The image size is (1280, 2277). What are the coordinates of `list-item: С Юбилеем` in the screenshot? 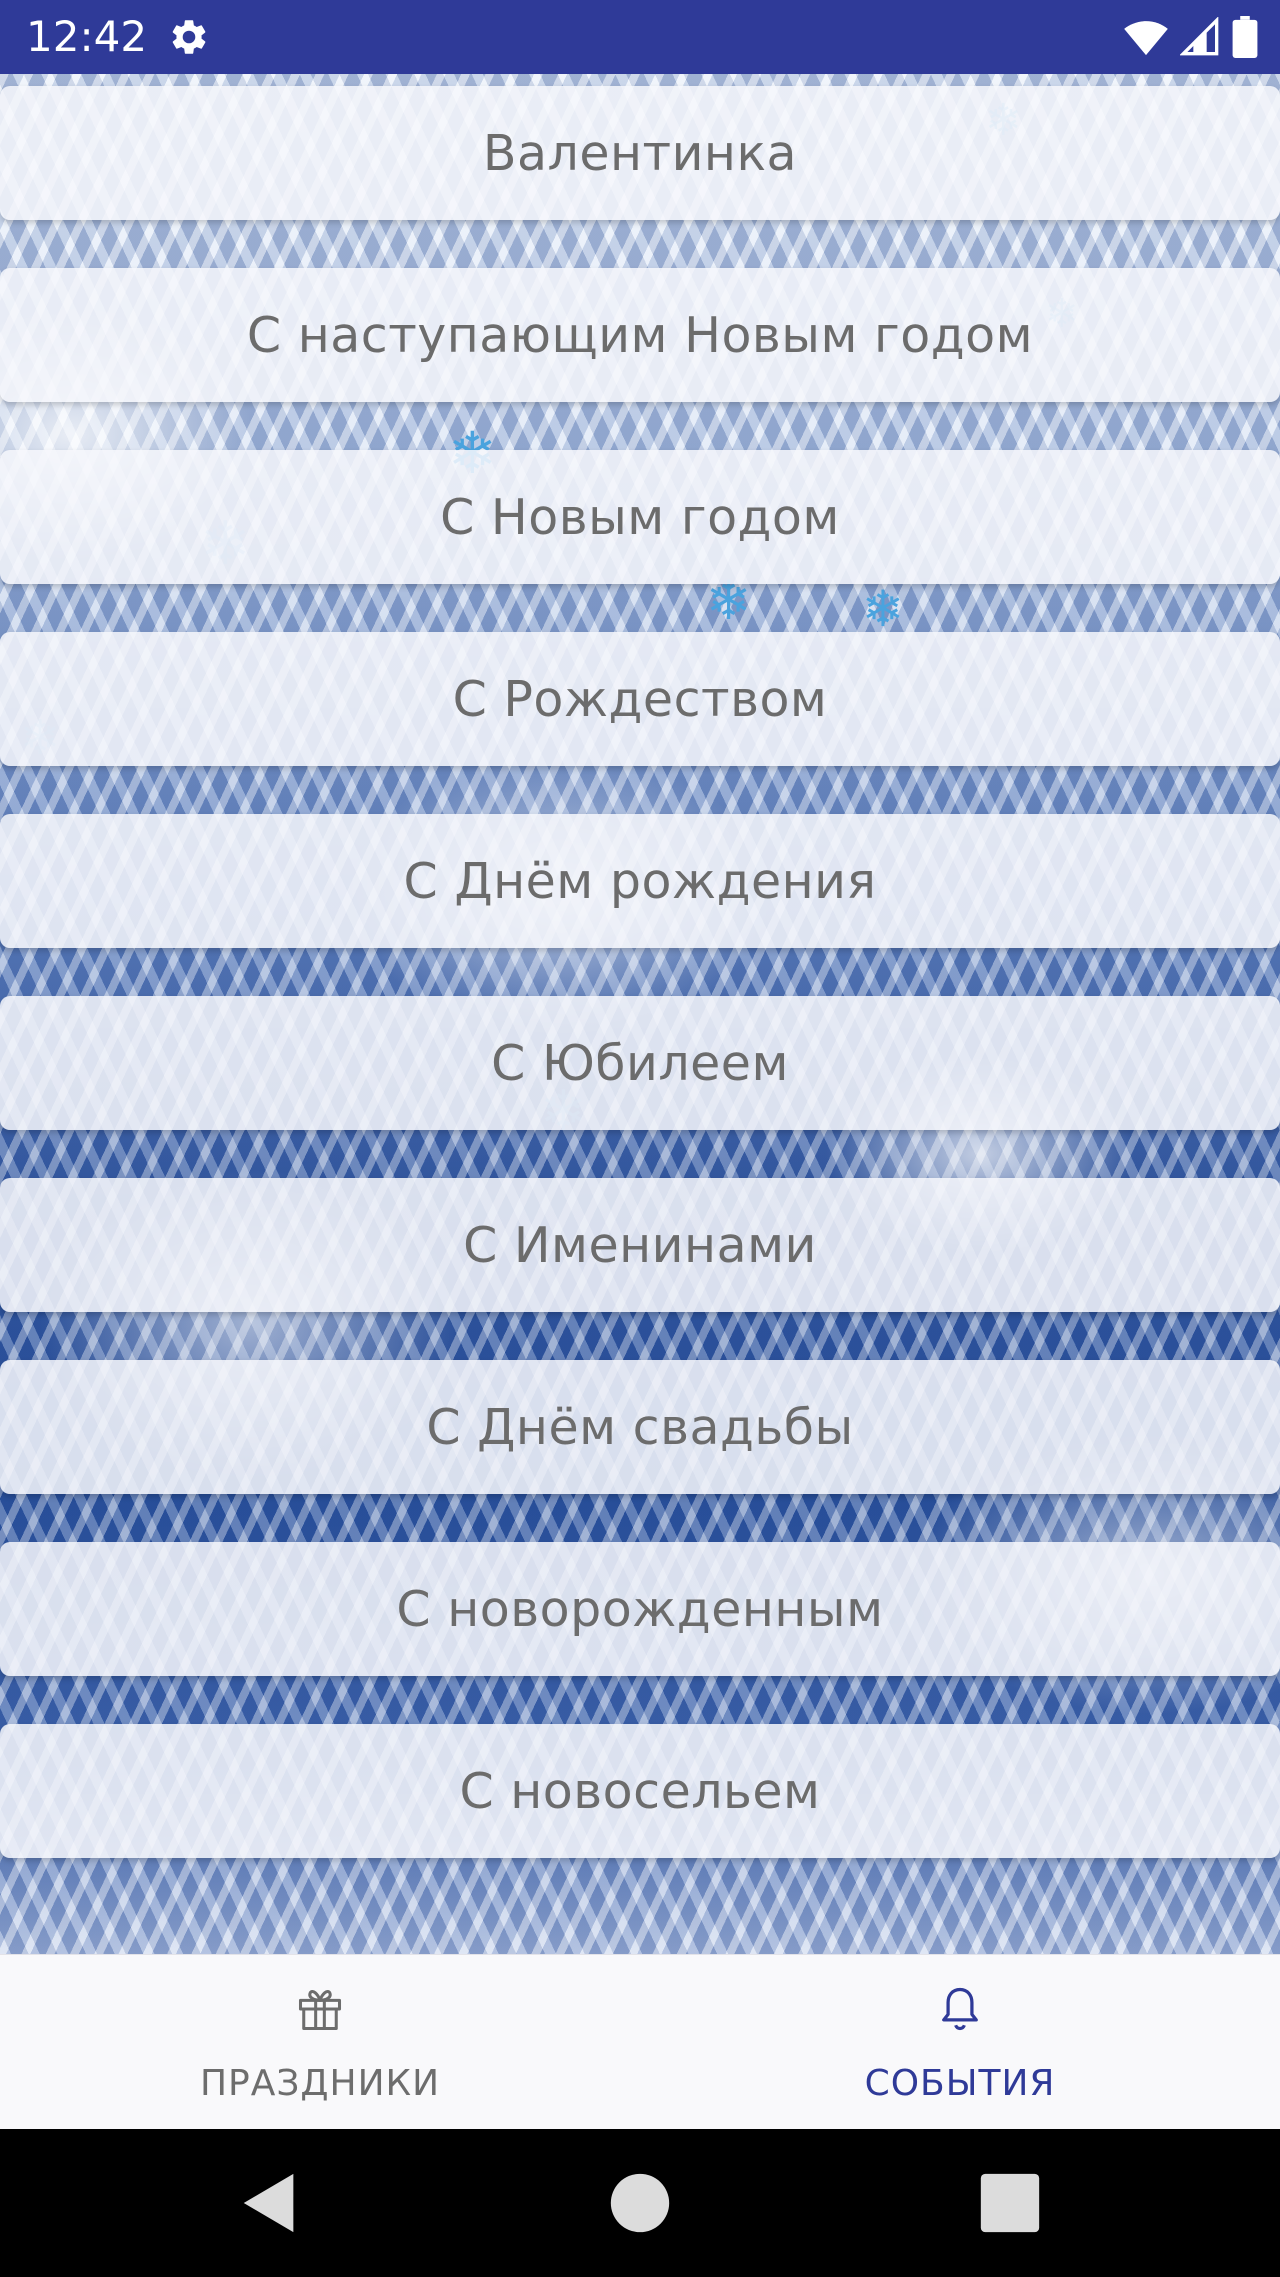 It's located at (640, 1063).